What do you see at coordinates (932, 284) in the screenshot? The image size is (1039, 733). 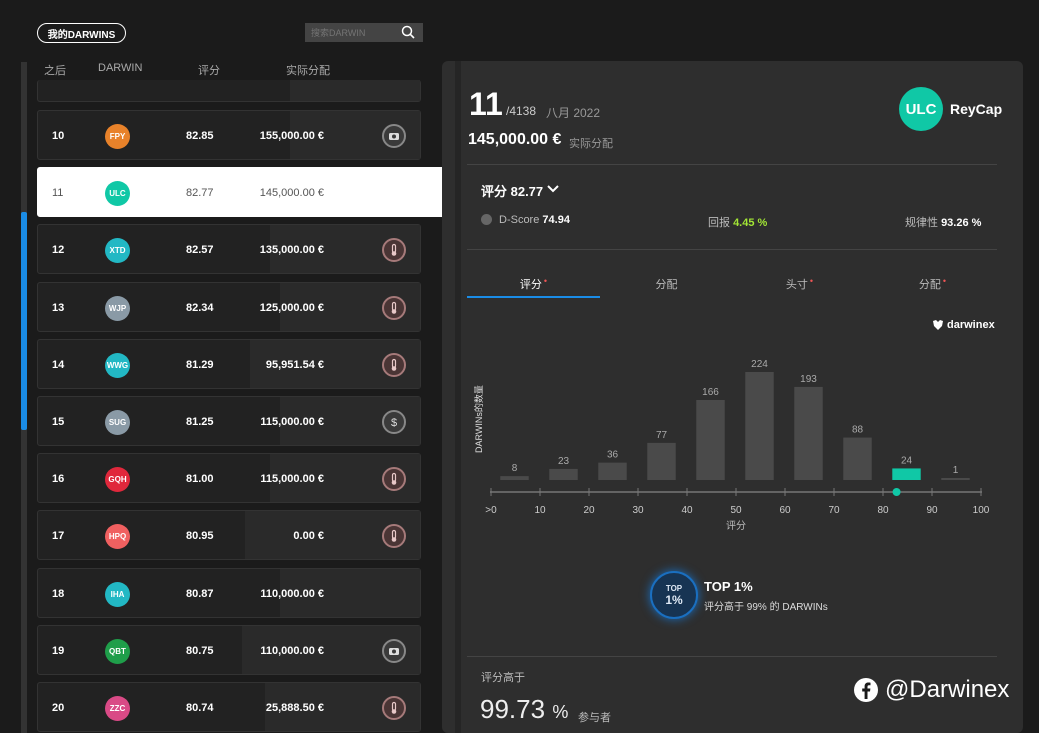 I see `tab-allocation-2: 分配 •` at bounding box center [932, 284].